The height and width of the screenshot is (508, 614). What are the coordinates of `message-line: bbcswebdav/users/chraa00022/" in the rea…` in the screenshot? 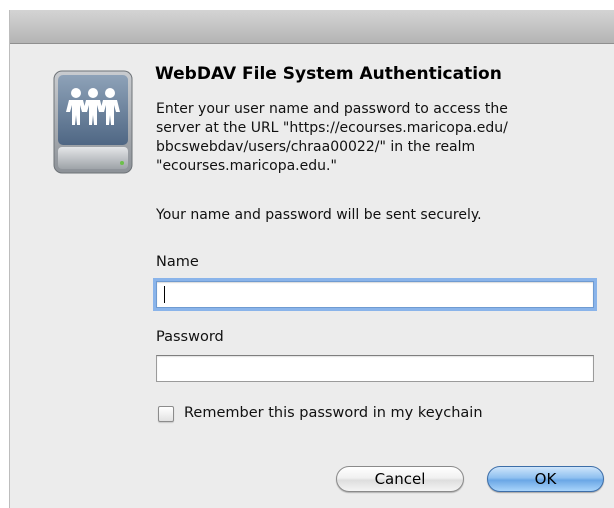 It's located at (316, 147).